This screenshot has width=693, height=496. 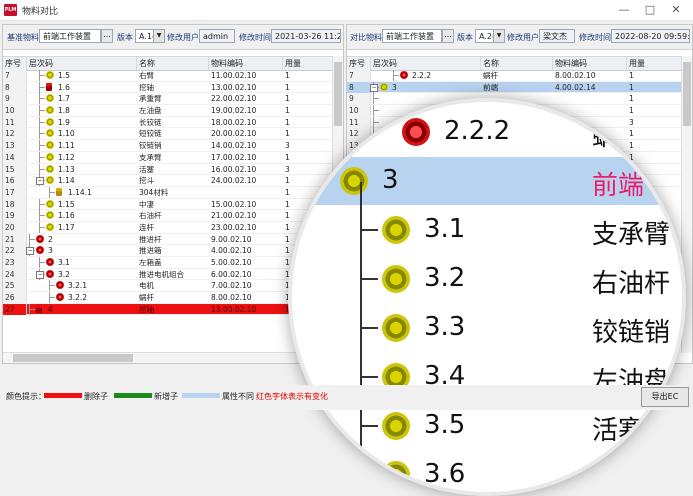 What do you see at coordinates (487, 132) in the screenshot?
I see `magnified-row: 2.2.2 蜗` at bounding box center [487, 132].